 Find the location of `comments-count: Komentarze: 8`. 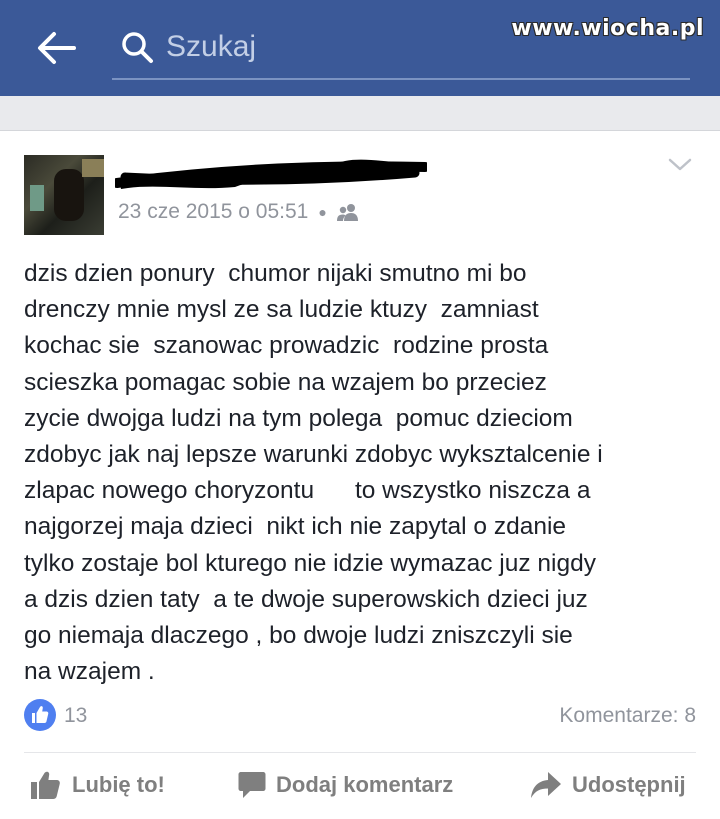

comments-count: Komentarze: 8 is located at coordinates (627, 716).